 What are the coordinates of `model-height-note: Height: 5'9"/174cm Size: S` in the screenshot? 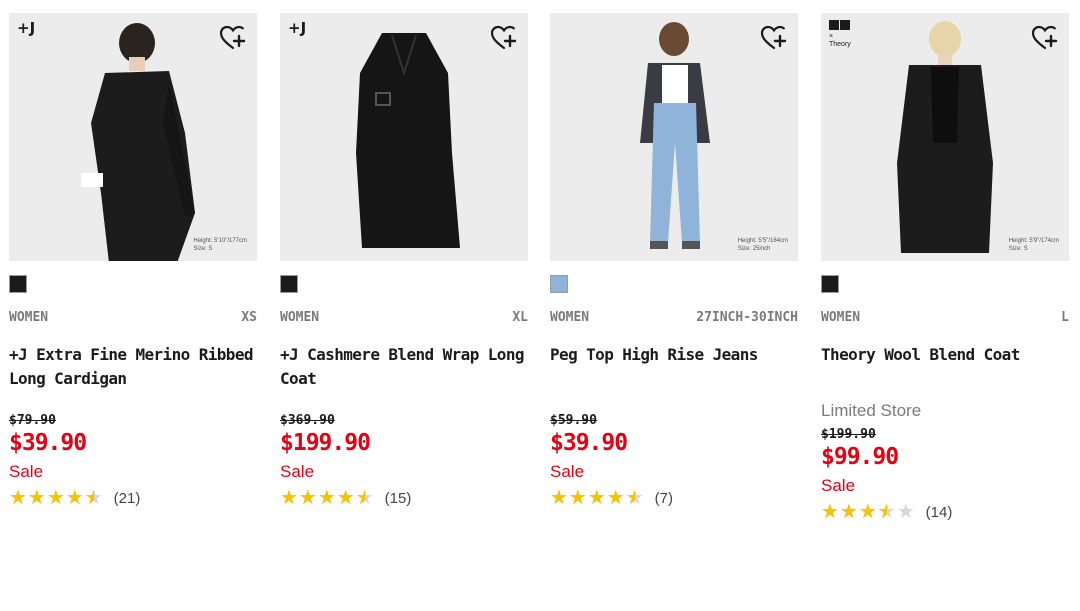 It's located at (1033, 245).